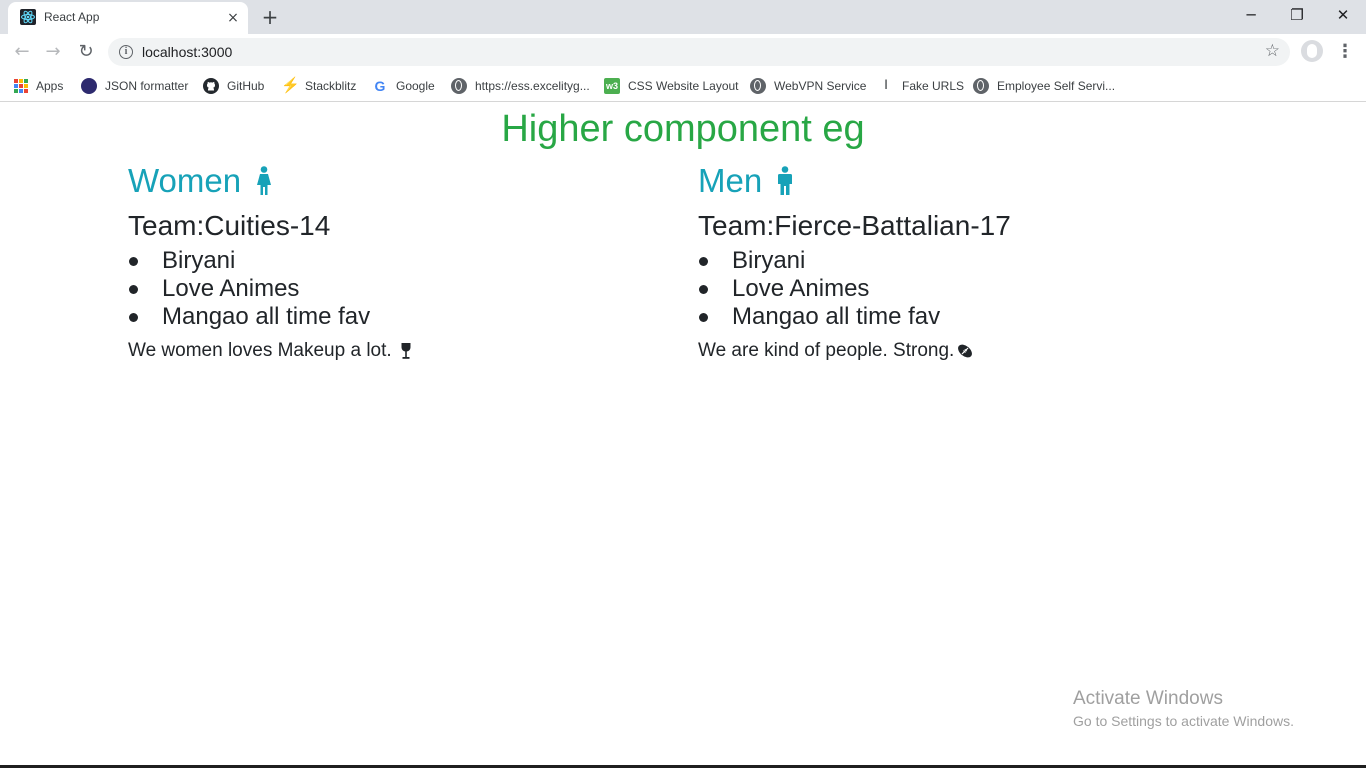 This screenshot has width=1366, height=768. Describe the element at coordinates (1345, 52) in the screenshot. I see `kebab-menu-icon: ⋮` at that location.